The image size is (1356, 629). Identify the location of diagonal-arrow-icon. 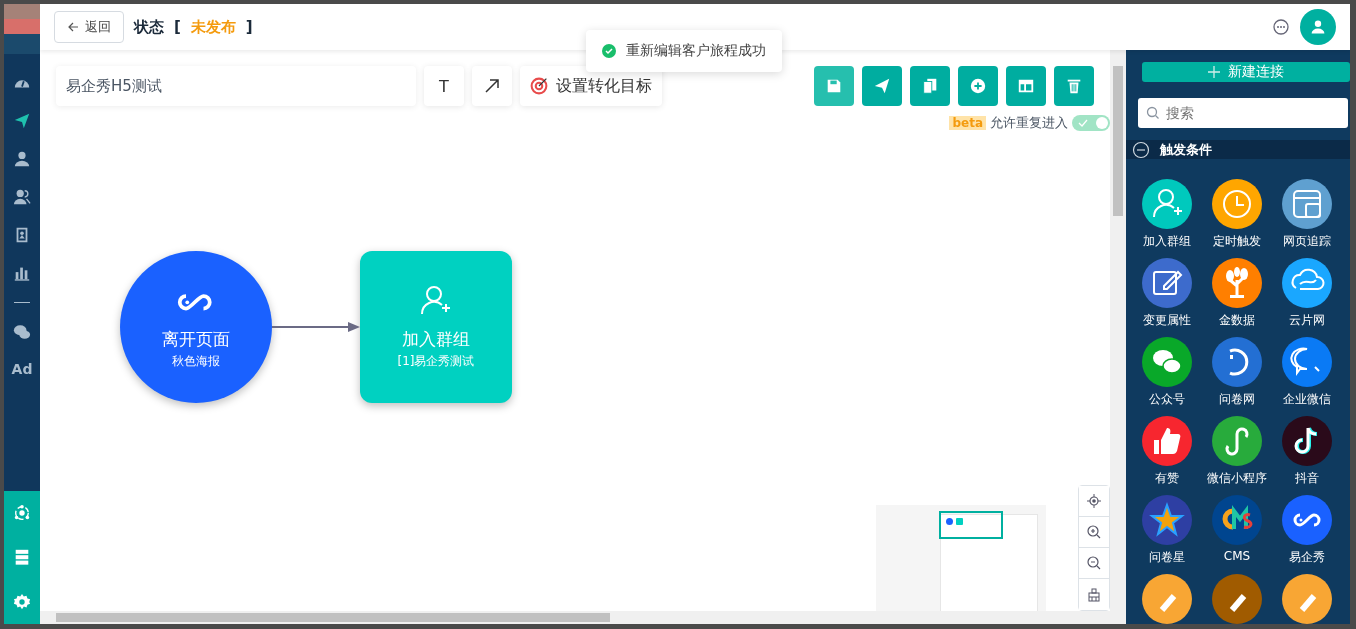
(492, 86).